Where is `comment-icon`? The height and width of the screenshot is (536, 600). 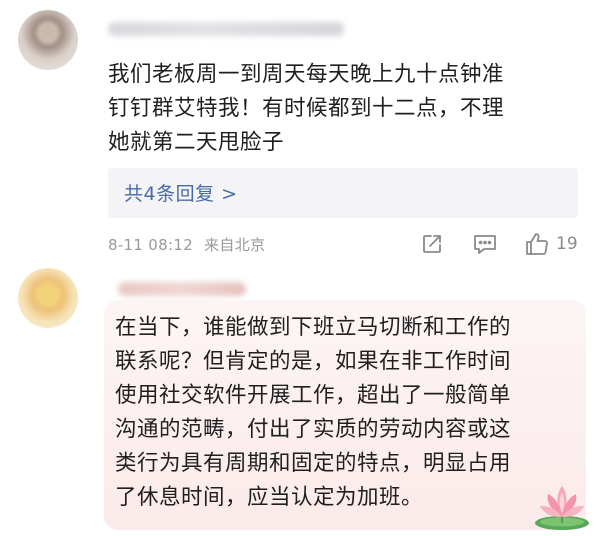
comment-icon is located at coordinates (485, 244).